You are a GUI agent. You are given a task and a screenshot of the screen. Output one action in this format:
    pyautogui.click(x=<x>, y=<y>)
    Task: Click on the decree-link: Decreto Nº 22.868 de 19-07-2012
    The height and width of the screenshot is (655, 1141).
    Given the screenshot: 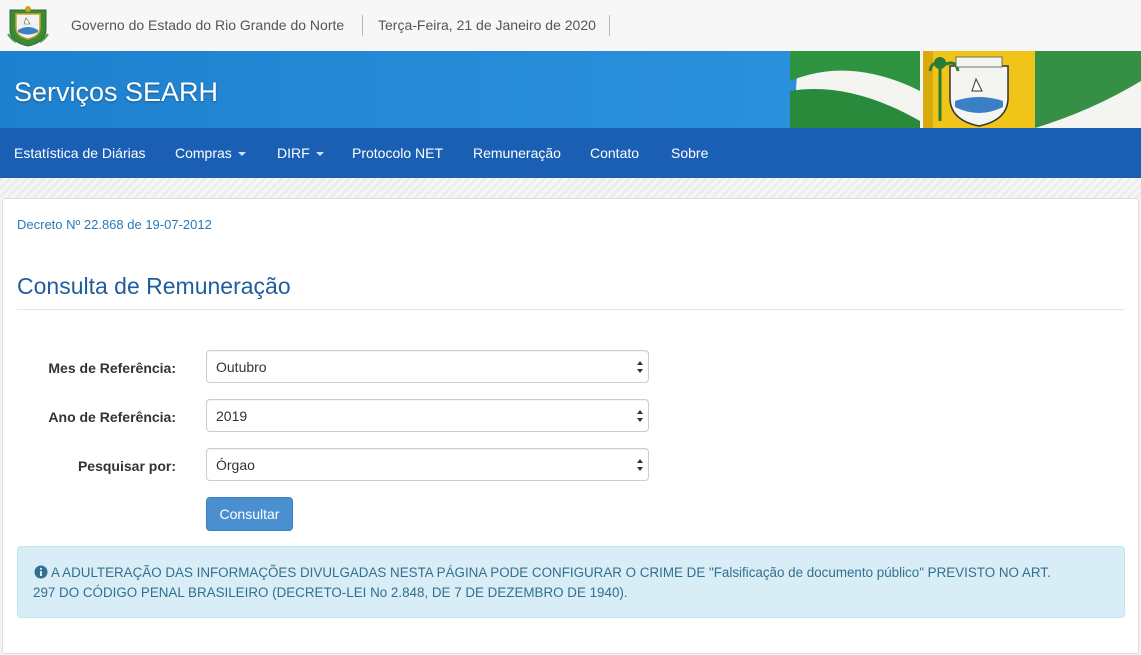 What is the action you would take?
    pyautogui.click(x=114, y=224)
    